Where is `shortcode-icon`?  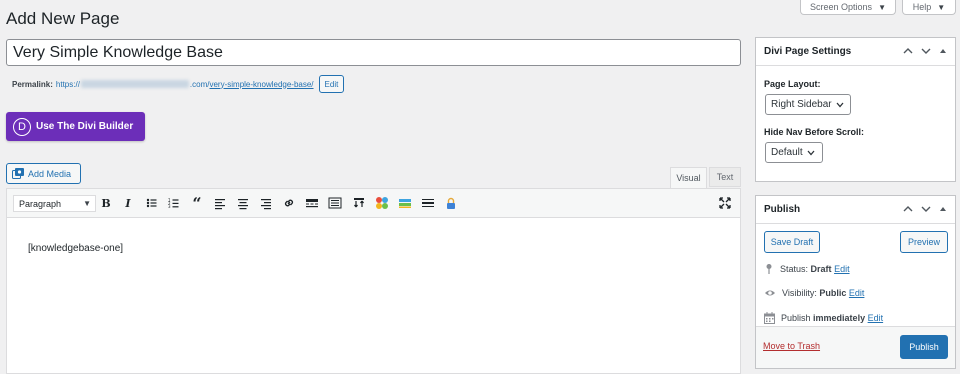
shortcode-icon is located at coordinates (359, 203).